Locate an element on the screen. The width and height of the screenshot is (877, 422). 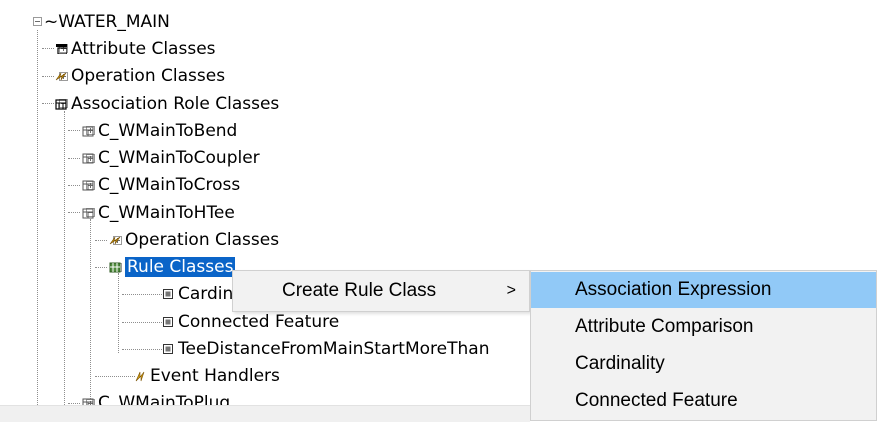
connected-feature-menu-item: Connected Feature is located at coordinates (703, 401).